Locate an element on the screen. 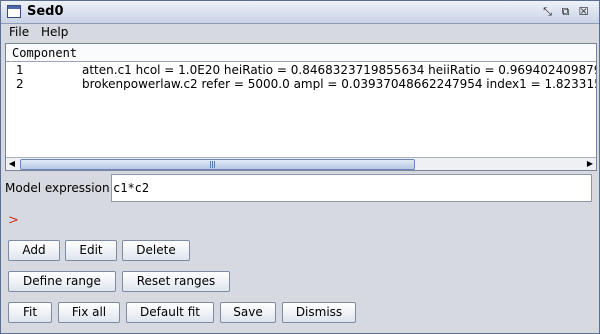  reset-ranges-button: Reset ranges is located at coordinates (176, 281).